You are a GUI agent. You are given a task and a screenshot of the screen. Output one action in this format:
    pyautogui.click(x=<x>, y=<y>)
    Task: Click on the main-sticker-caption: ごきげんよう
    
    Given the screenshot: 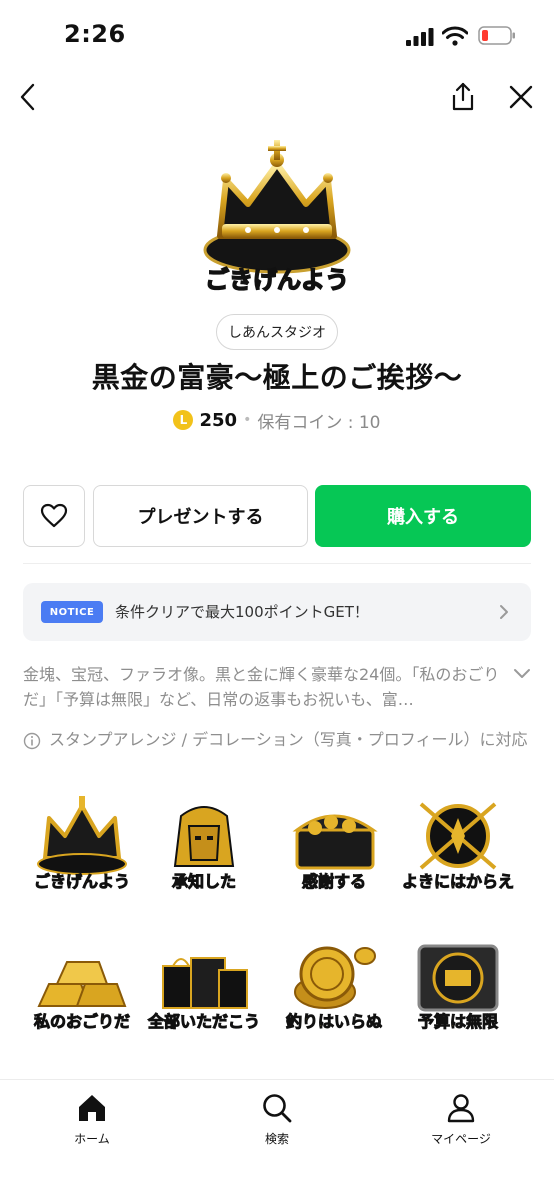 What is the action you would take?
    pyautogui.click(x=277, y=280)
    